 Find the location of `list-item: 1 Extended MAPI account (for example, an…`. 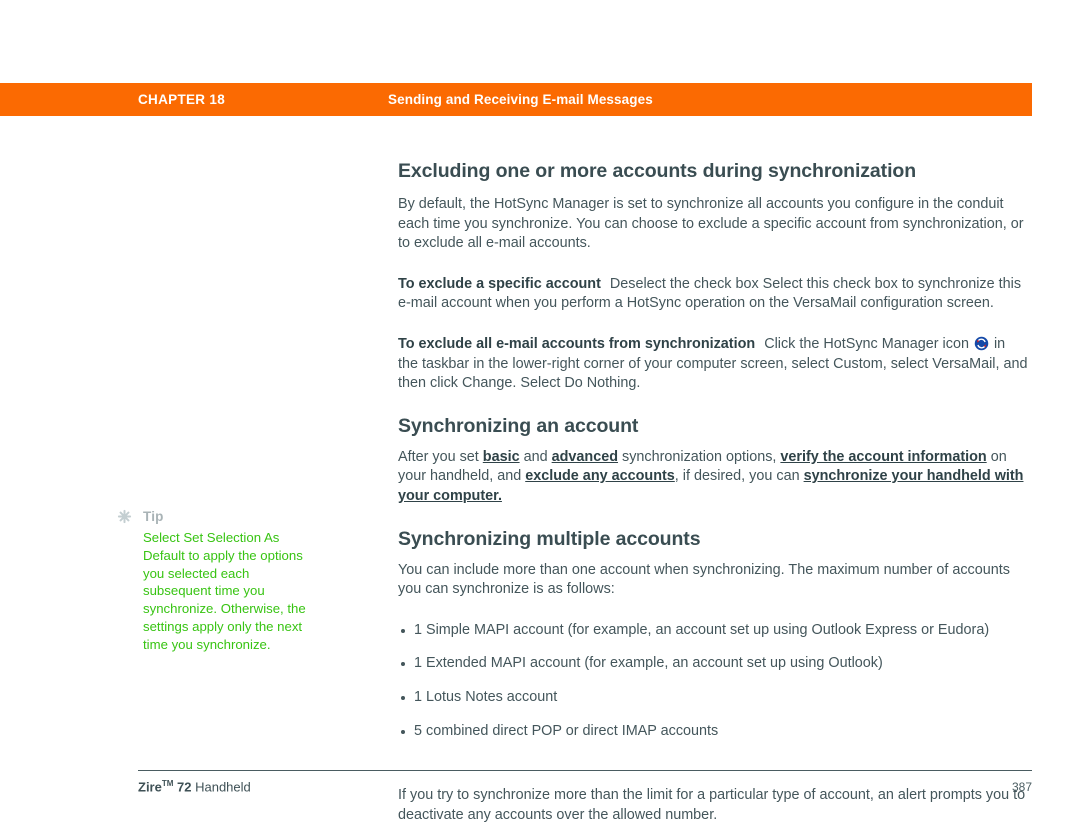

list-item: 1 Extended MAPI account (for example, an… is located at coordinates (713, 664).